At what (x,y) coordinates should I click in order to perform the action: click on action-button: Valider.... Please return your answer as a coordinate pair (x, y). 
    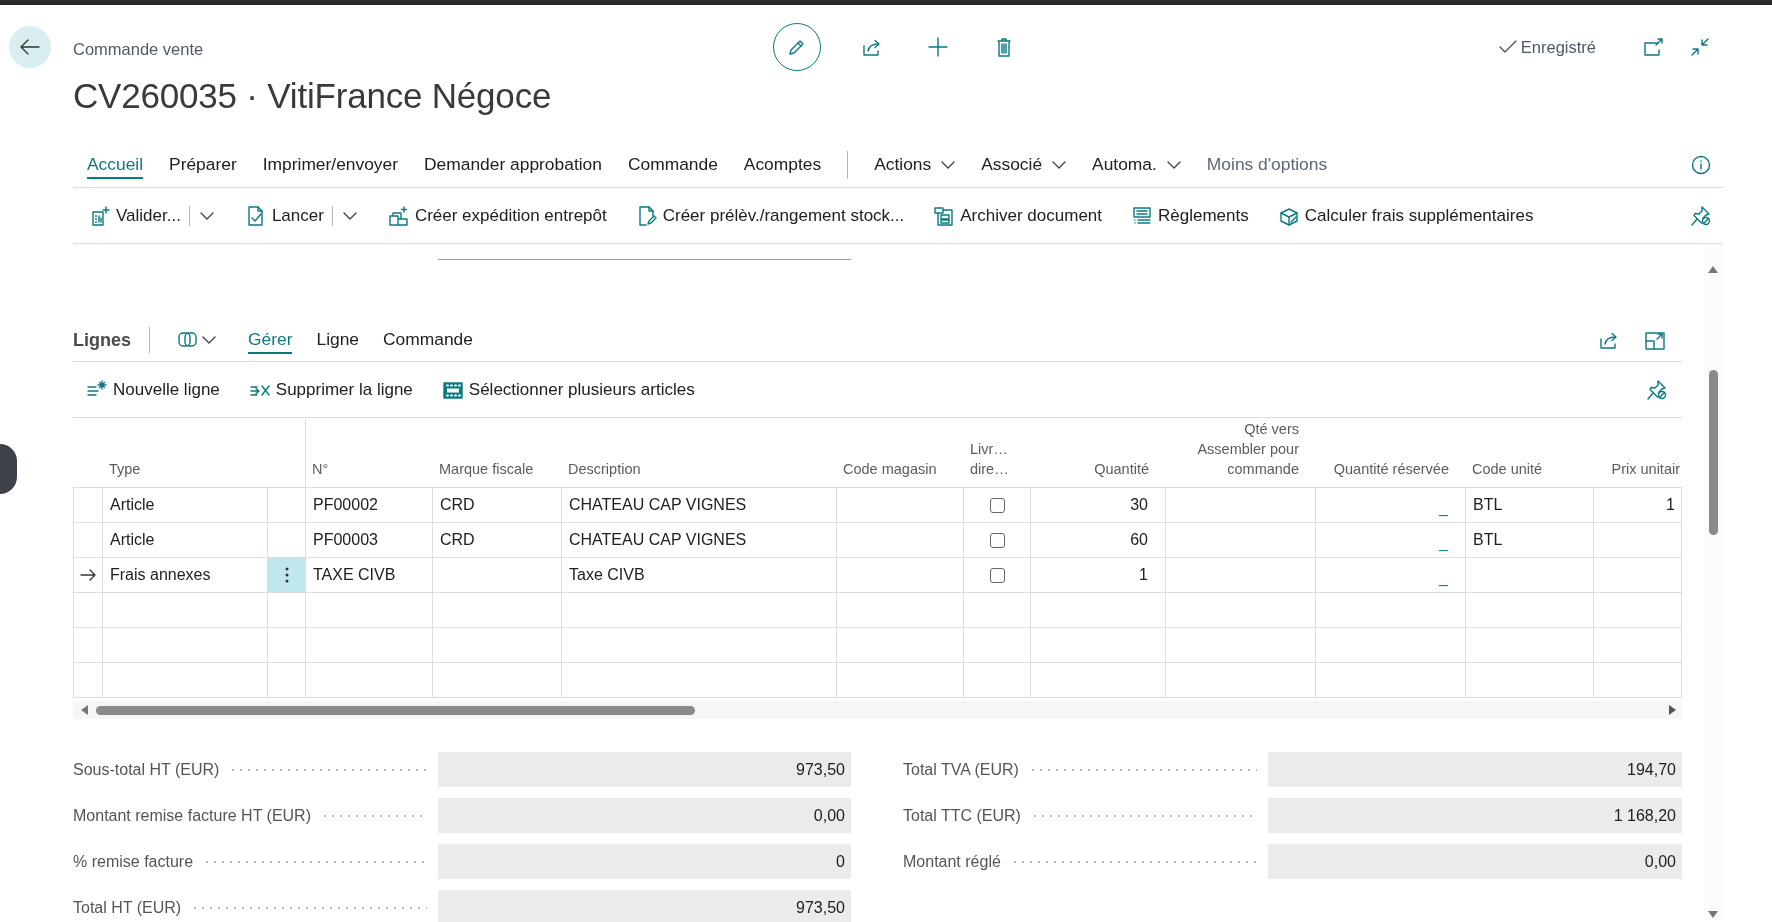
    Looking at the image, I should click on (135, 215).